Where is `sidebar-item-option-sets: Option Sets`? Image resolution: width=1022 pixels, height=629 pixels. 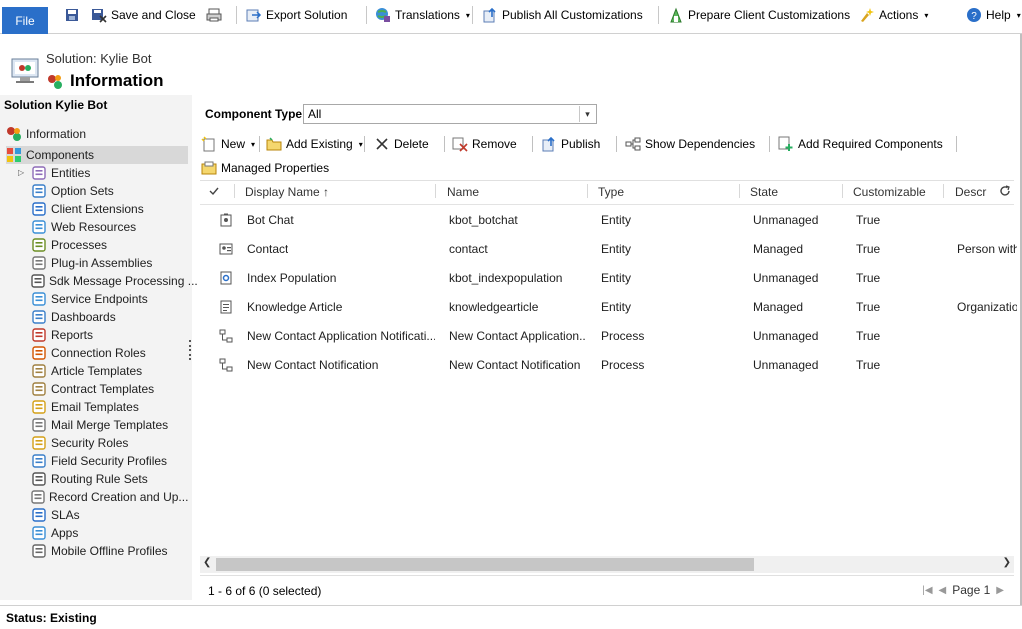
sidebar-item-option-sets: Option Sets is located at coordinates (109, 191).